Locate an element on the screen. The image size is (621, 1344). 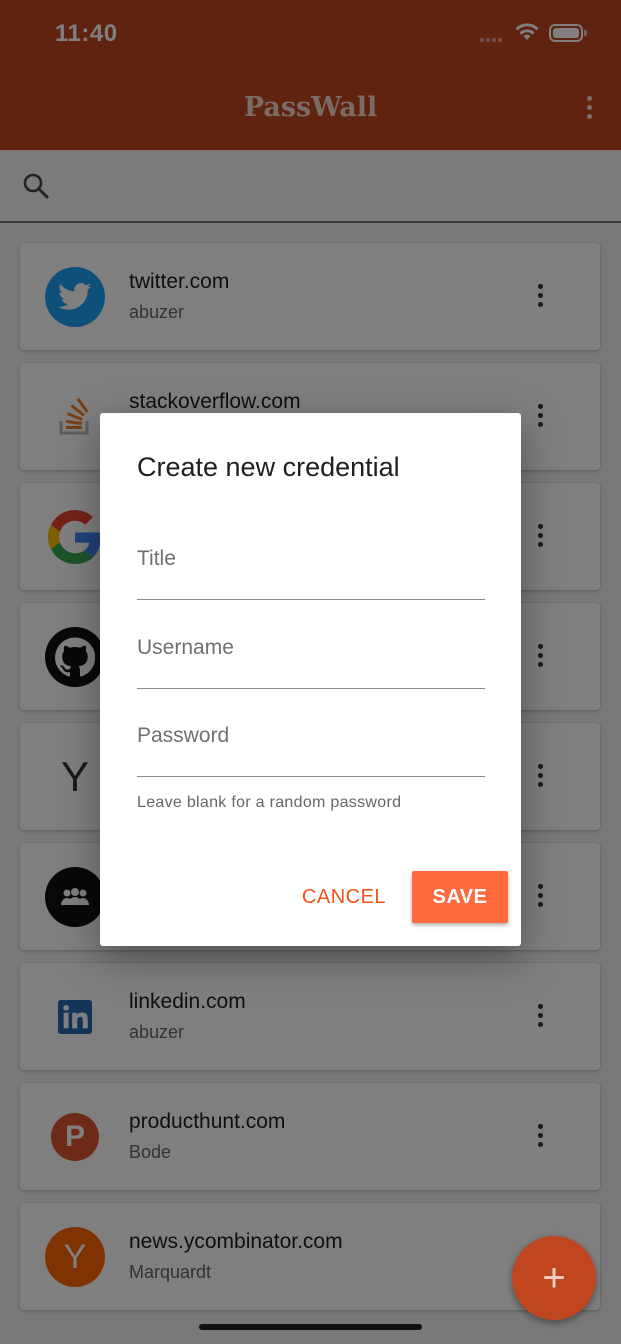
password-input is located at coordinates (311, 736).